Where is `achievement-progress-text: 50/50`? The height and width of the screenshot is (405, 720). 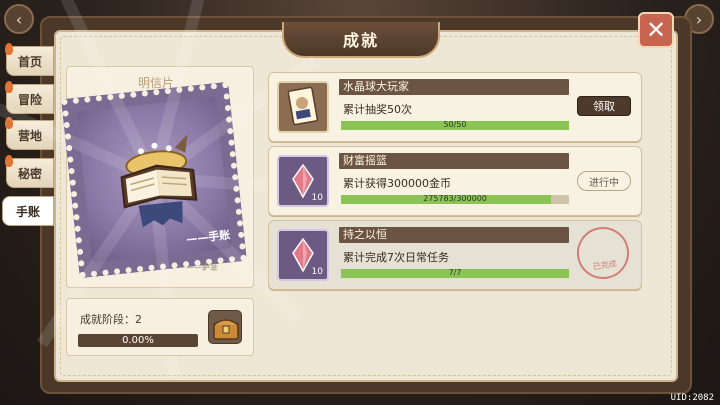 achievement-progress-text: 50/50 is located at coordinates (455, 124).